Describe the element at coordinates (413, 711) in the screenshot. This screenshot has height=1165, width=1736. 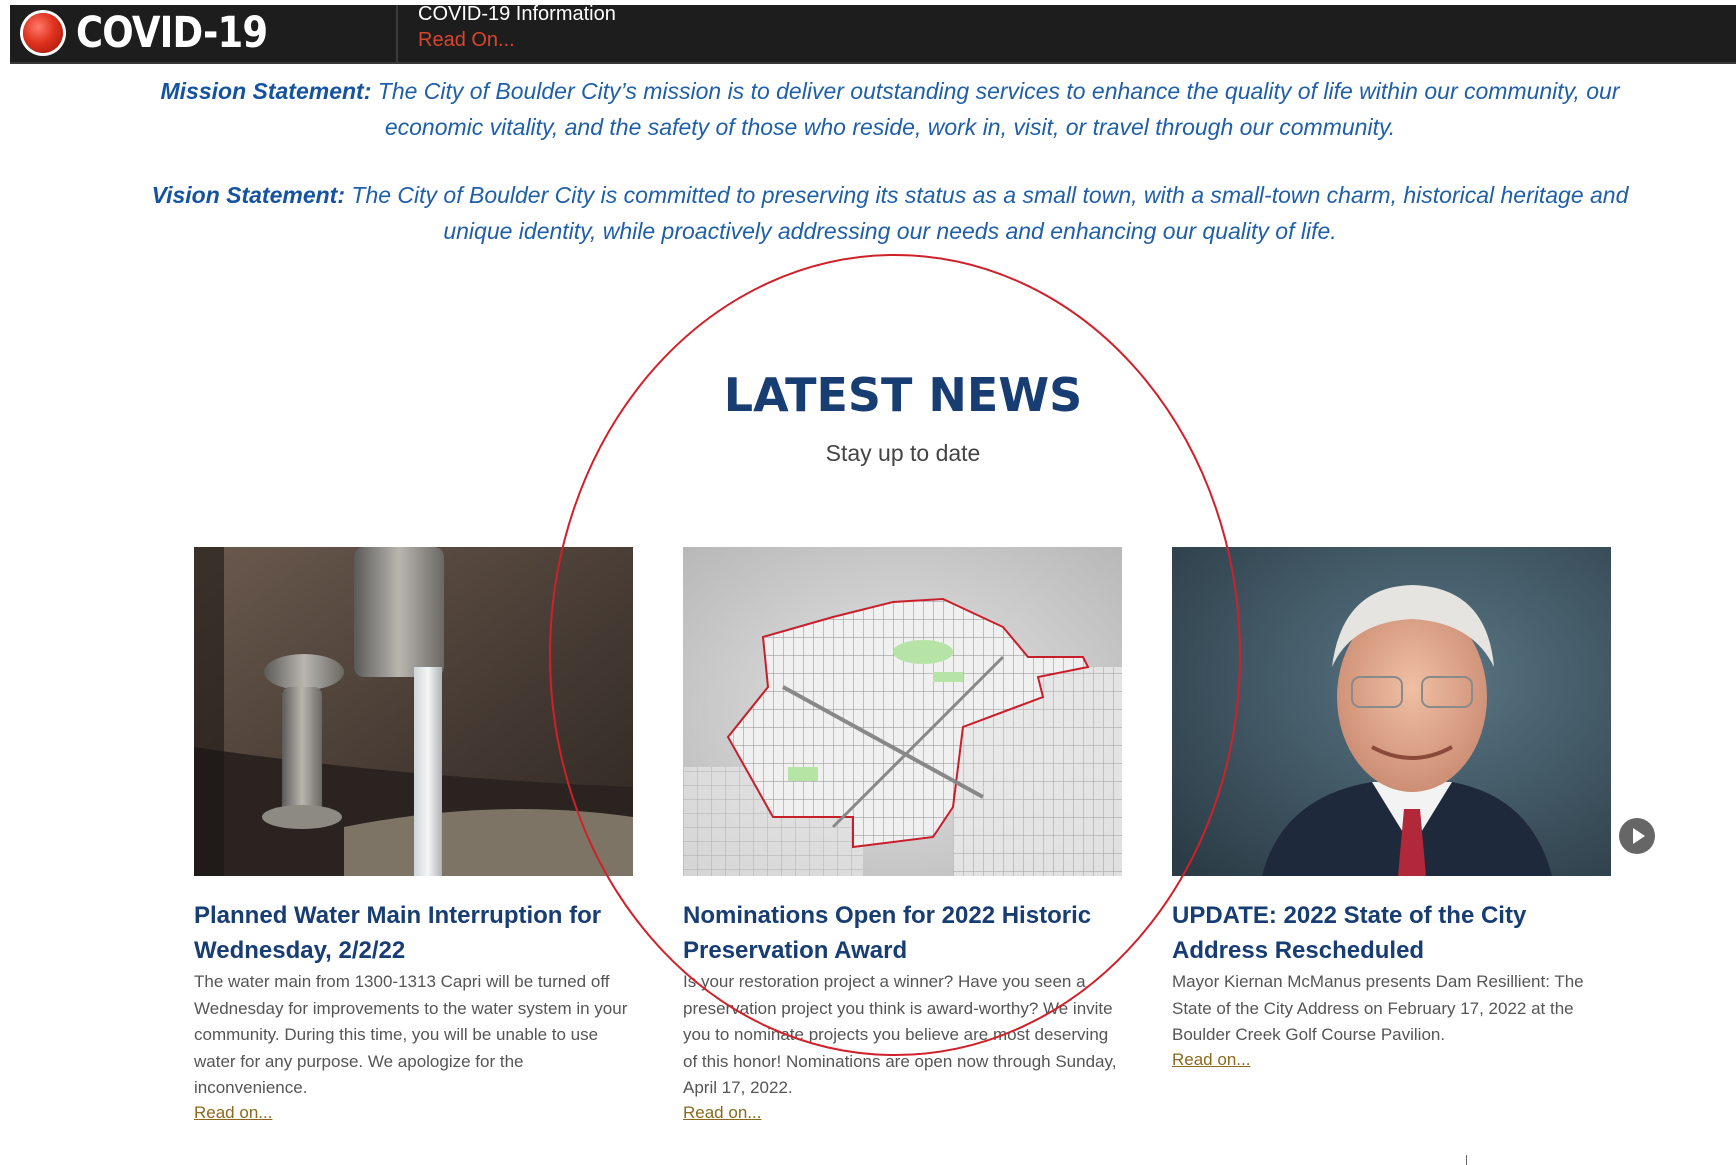
I see `faucet-photo` at that location.